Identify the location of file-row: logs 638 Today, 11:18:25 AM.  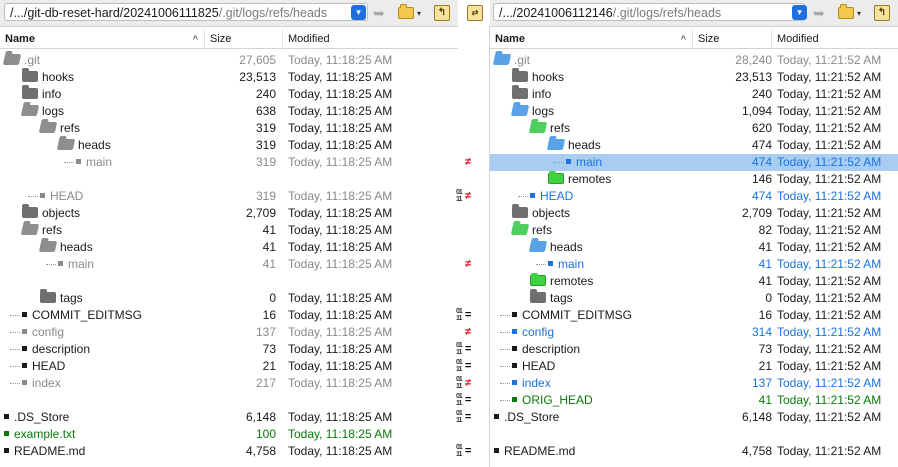
(228, 111).